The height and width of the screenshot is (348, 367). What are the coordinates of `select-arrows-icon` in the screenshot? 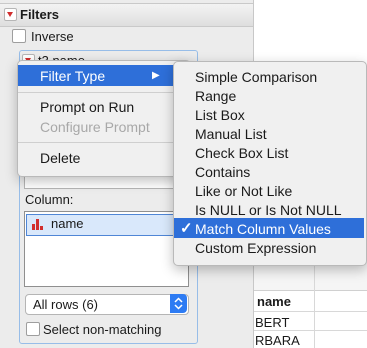 It's located at (178, 303).